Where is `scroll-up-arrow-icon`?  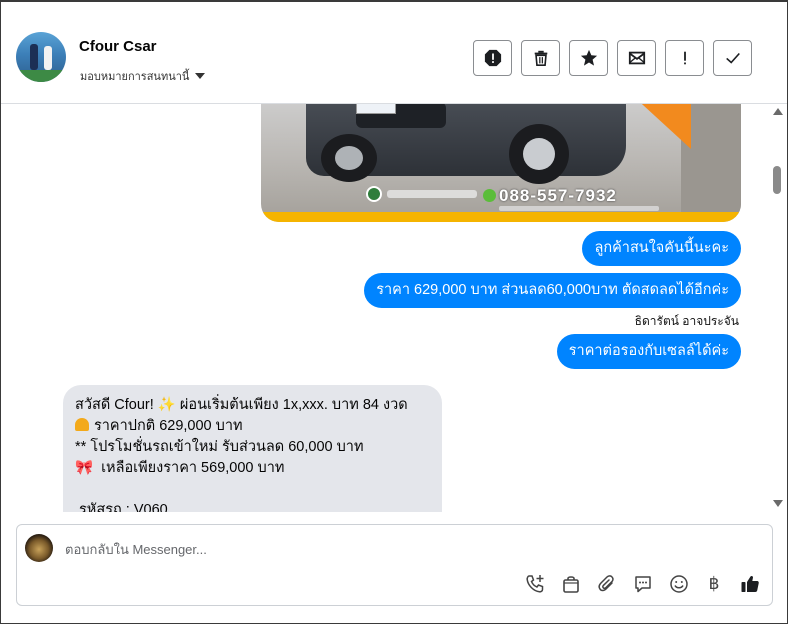 scroll-up-arrow-icon is located at coordinates (778, 111).